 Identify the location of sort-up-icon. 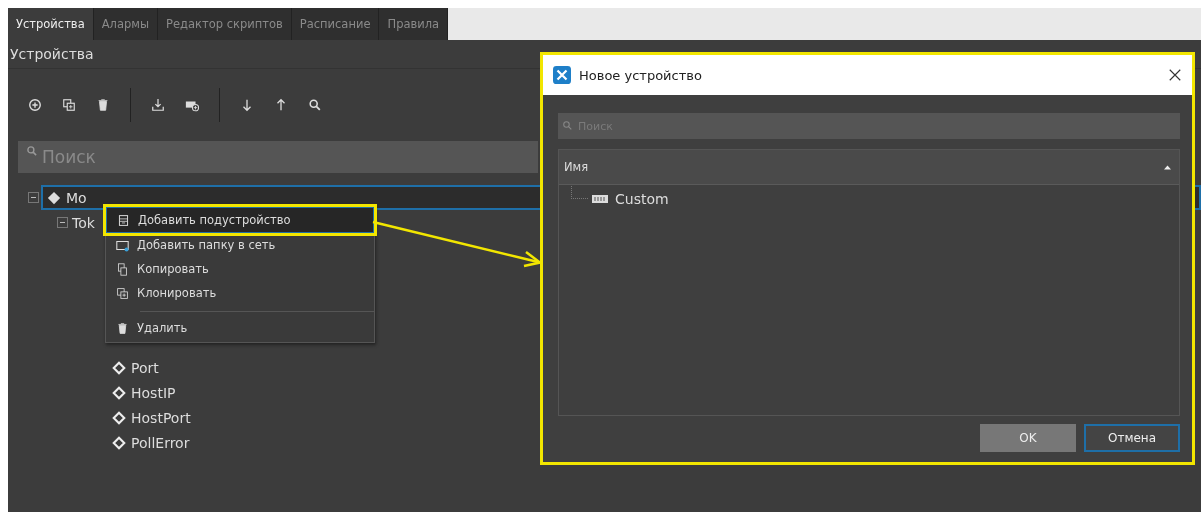
(1167, 167).